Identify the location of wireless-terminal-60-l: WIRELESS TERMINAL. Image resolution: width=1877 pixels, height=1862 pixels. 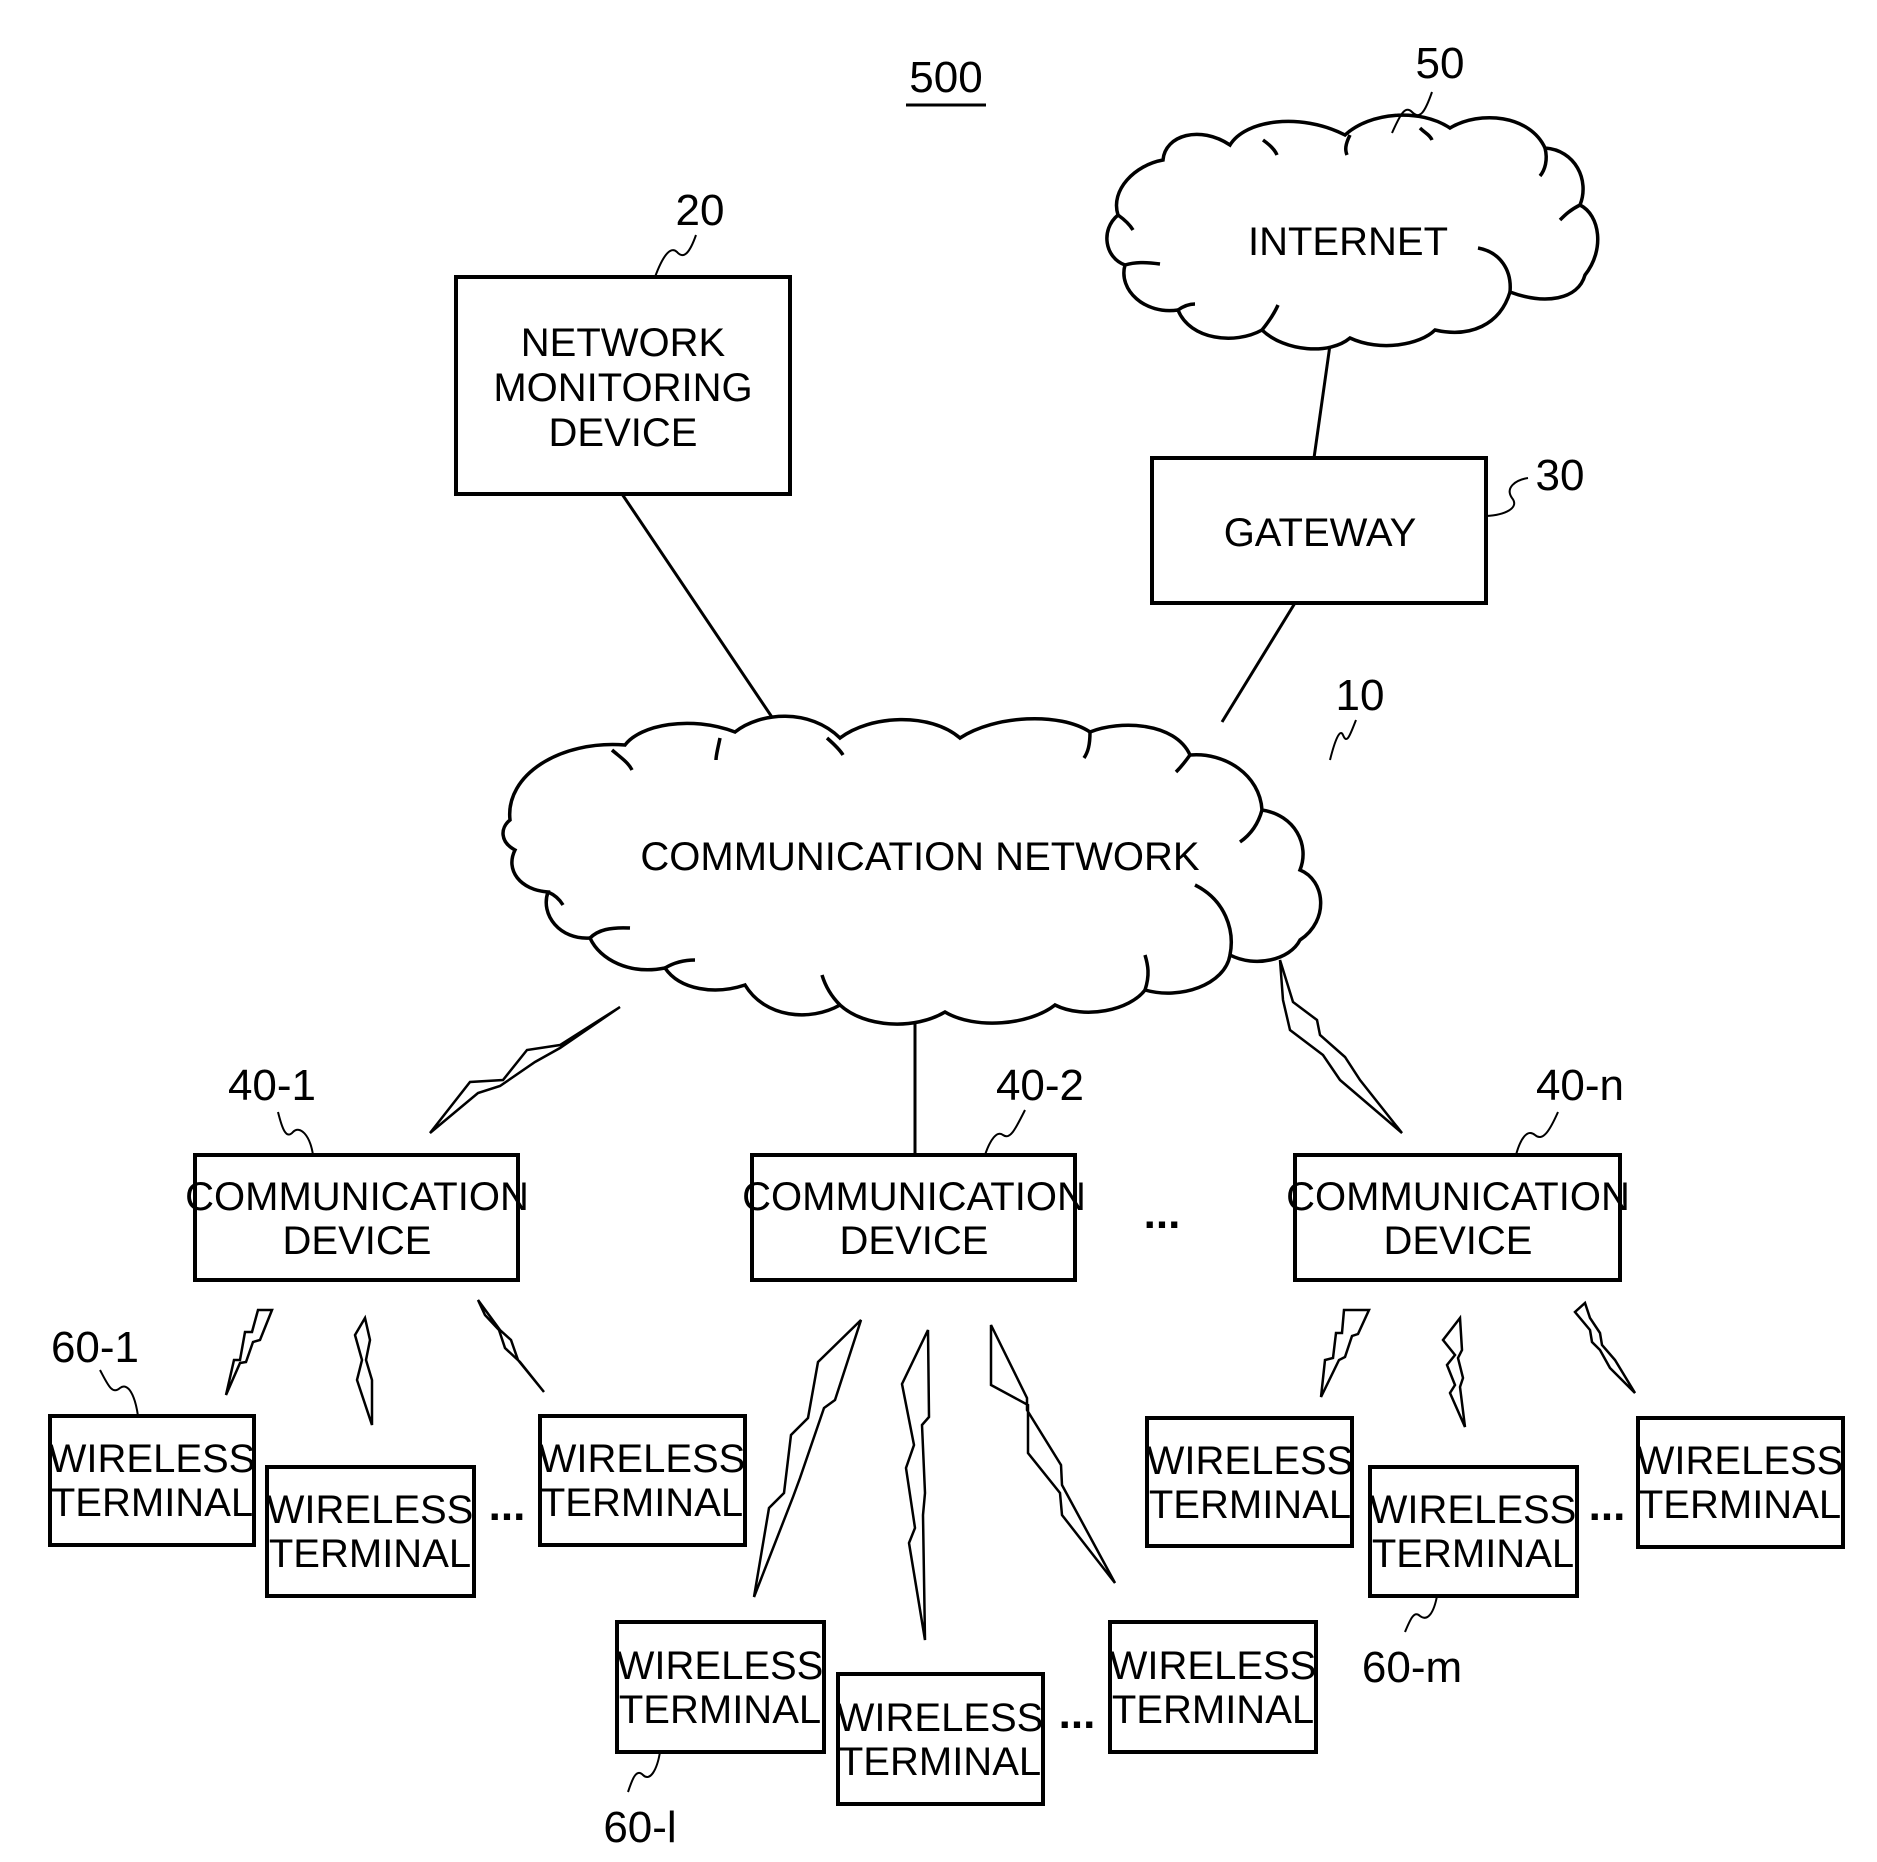
(720, 1687).